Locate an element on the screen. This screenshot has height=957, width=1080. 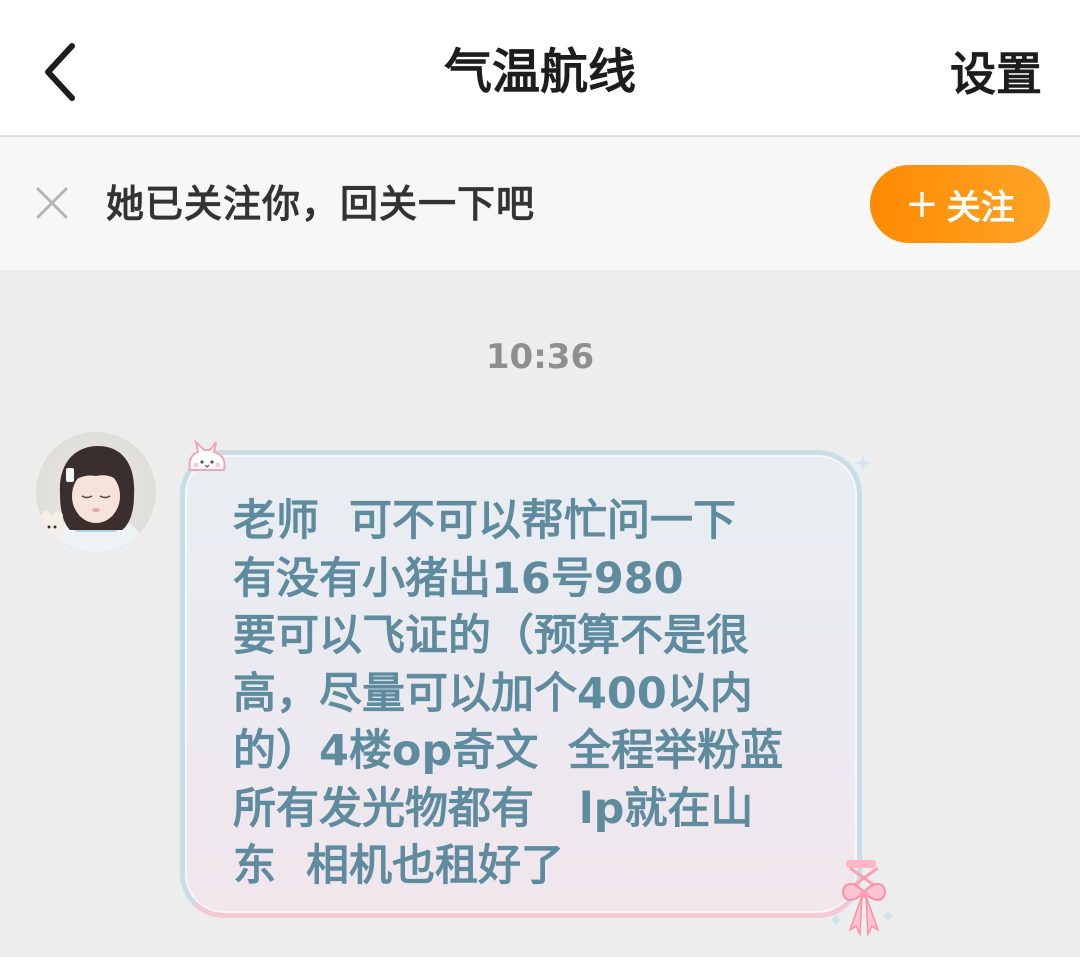
plus-icon: + is located at coordinates (922, 204).